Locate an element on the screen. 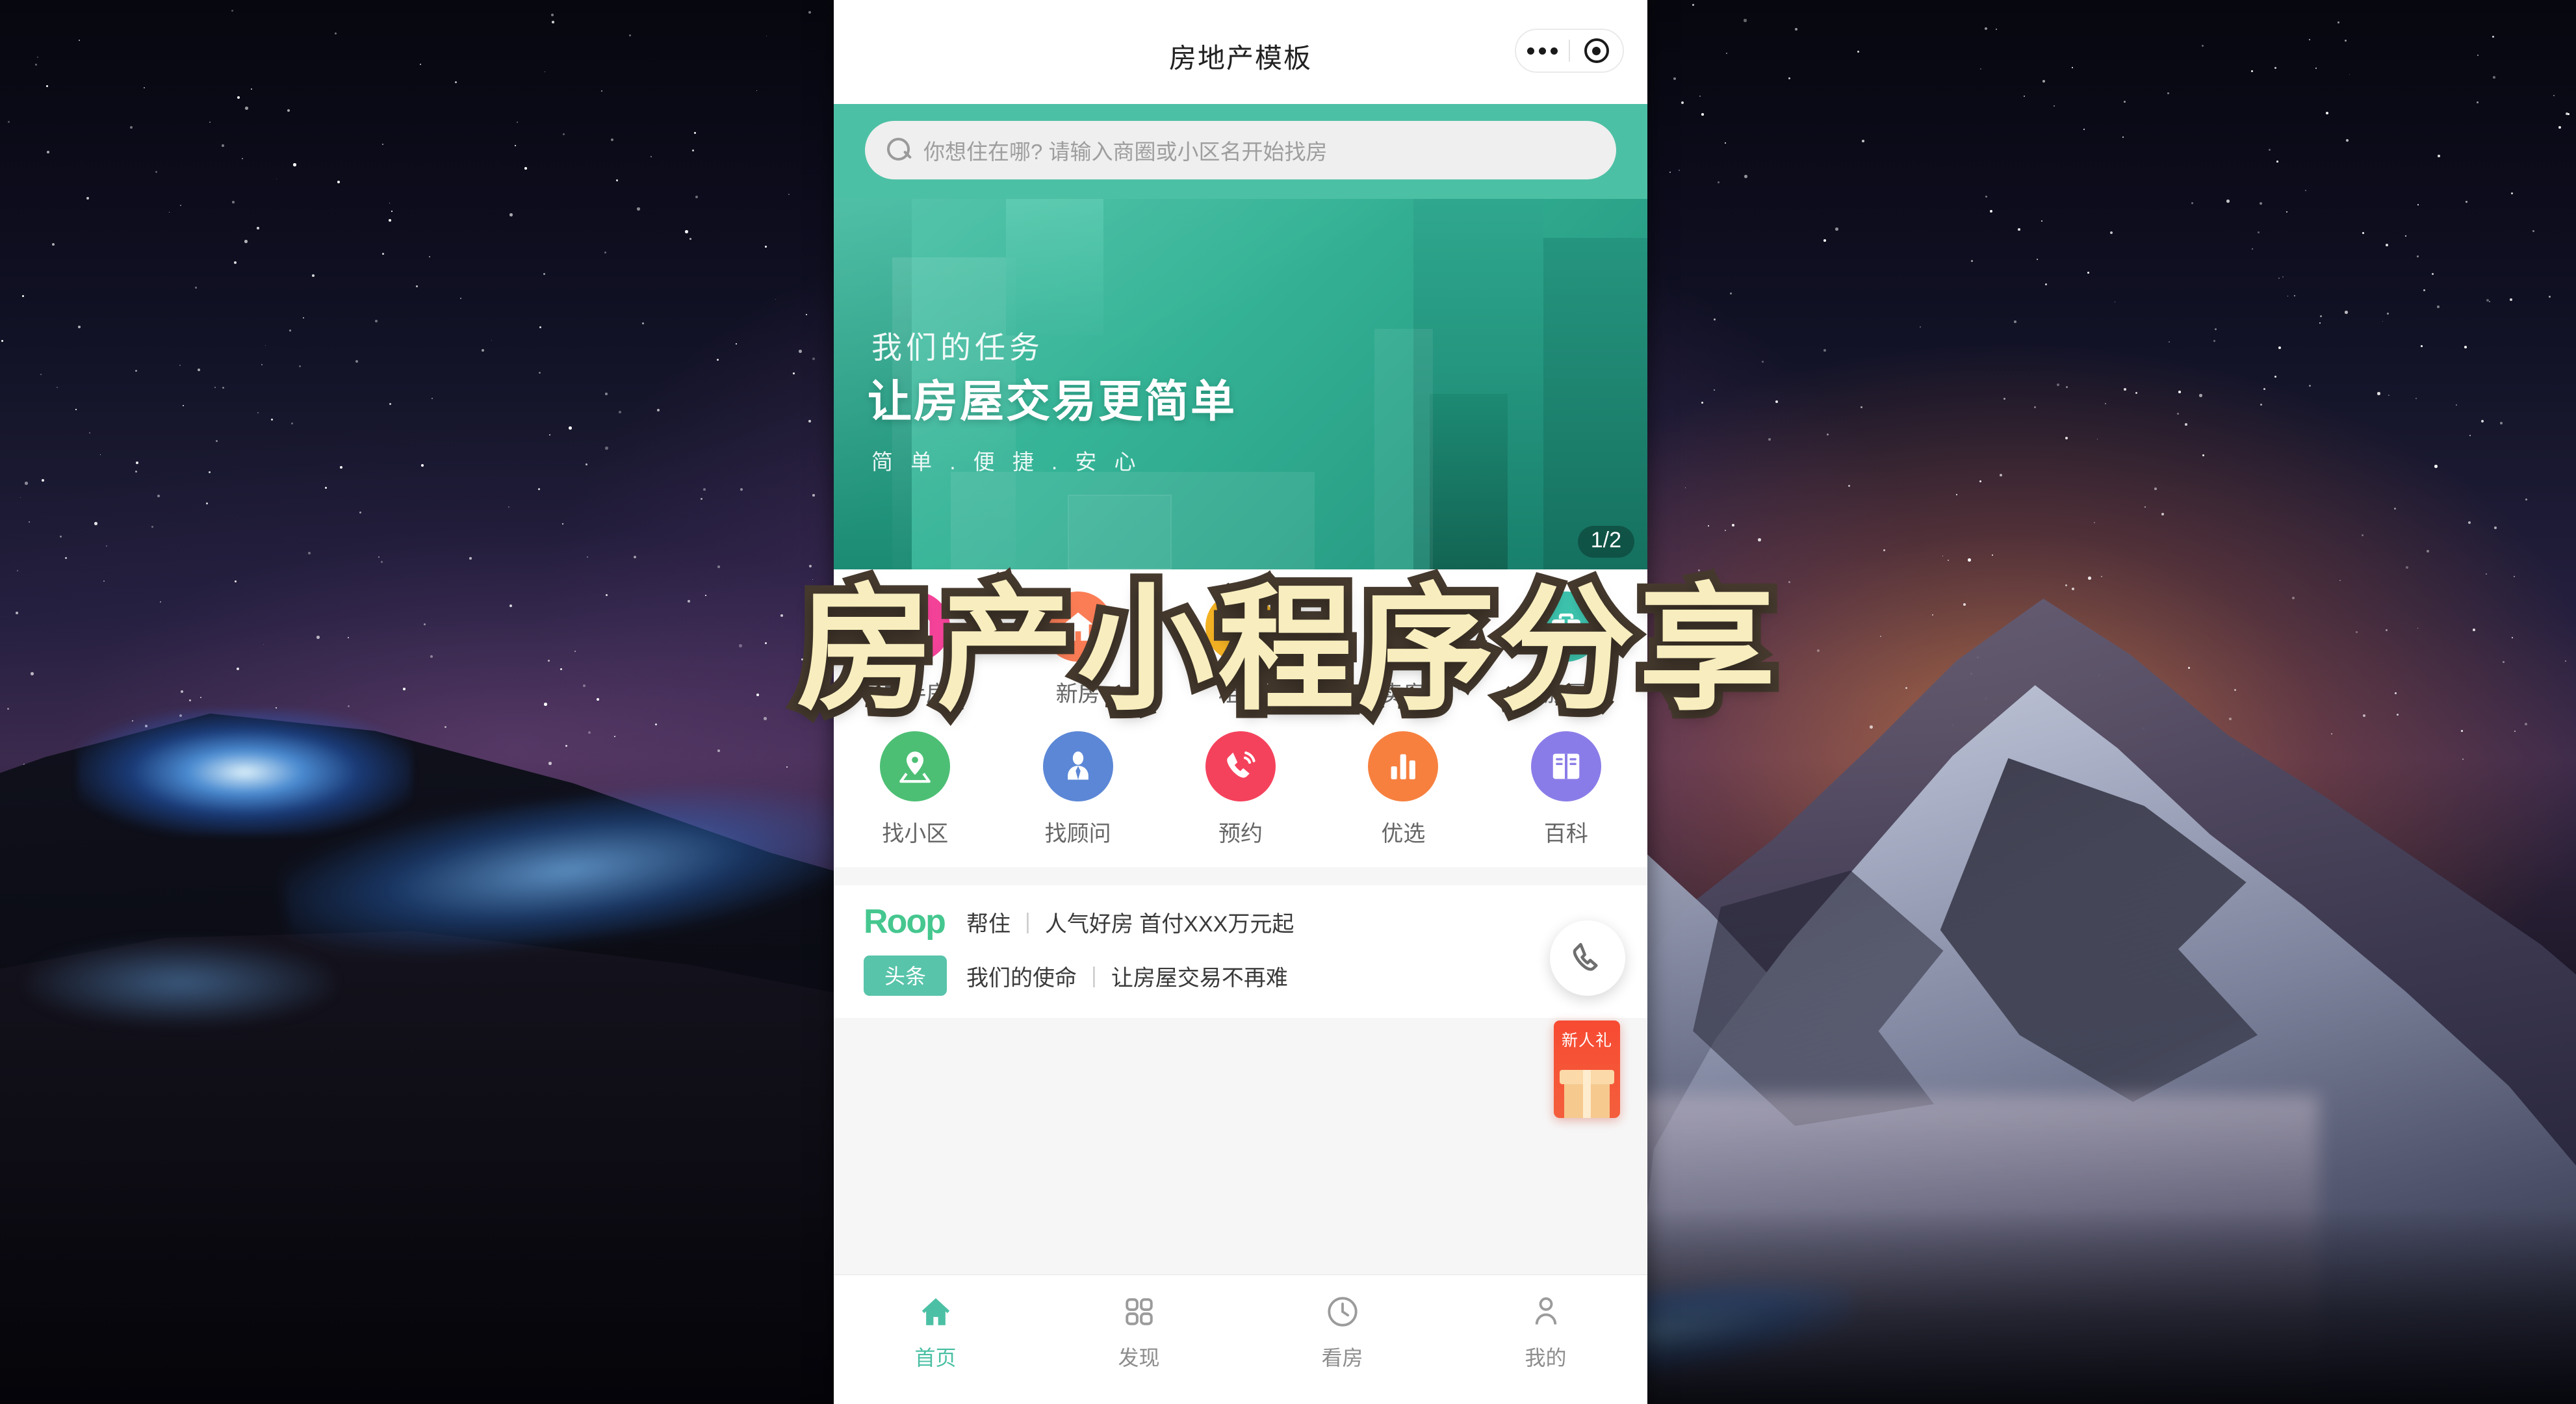  bottom-tabbar: 首页 发现 看房 我的 is located at coordinates (1240, 1339).